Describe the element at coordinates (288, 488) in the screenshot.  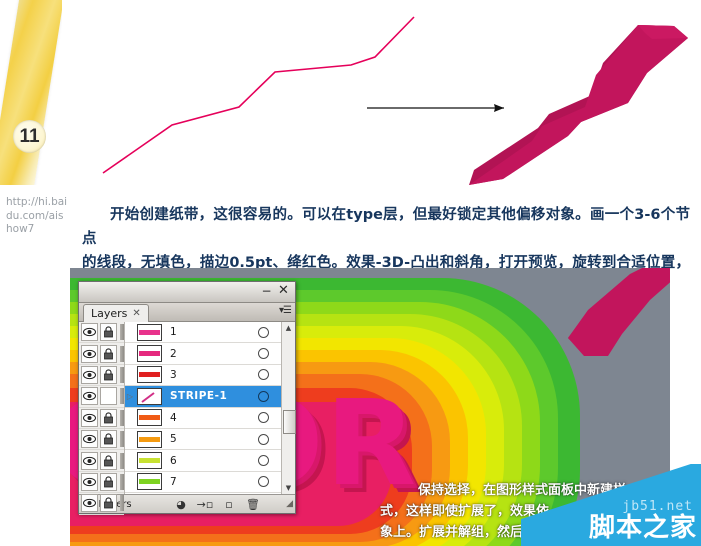
I see `scroll-down-icon: ▼` at that location.